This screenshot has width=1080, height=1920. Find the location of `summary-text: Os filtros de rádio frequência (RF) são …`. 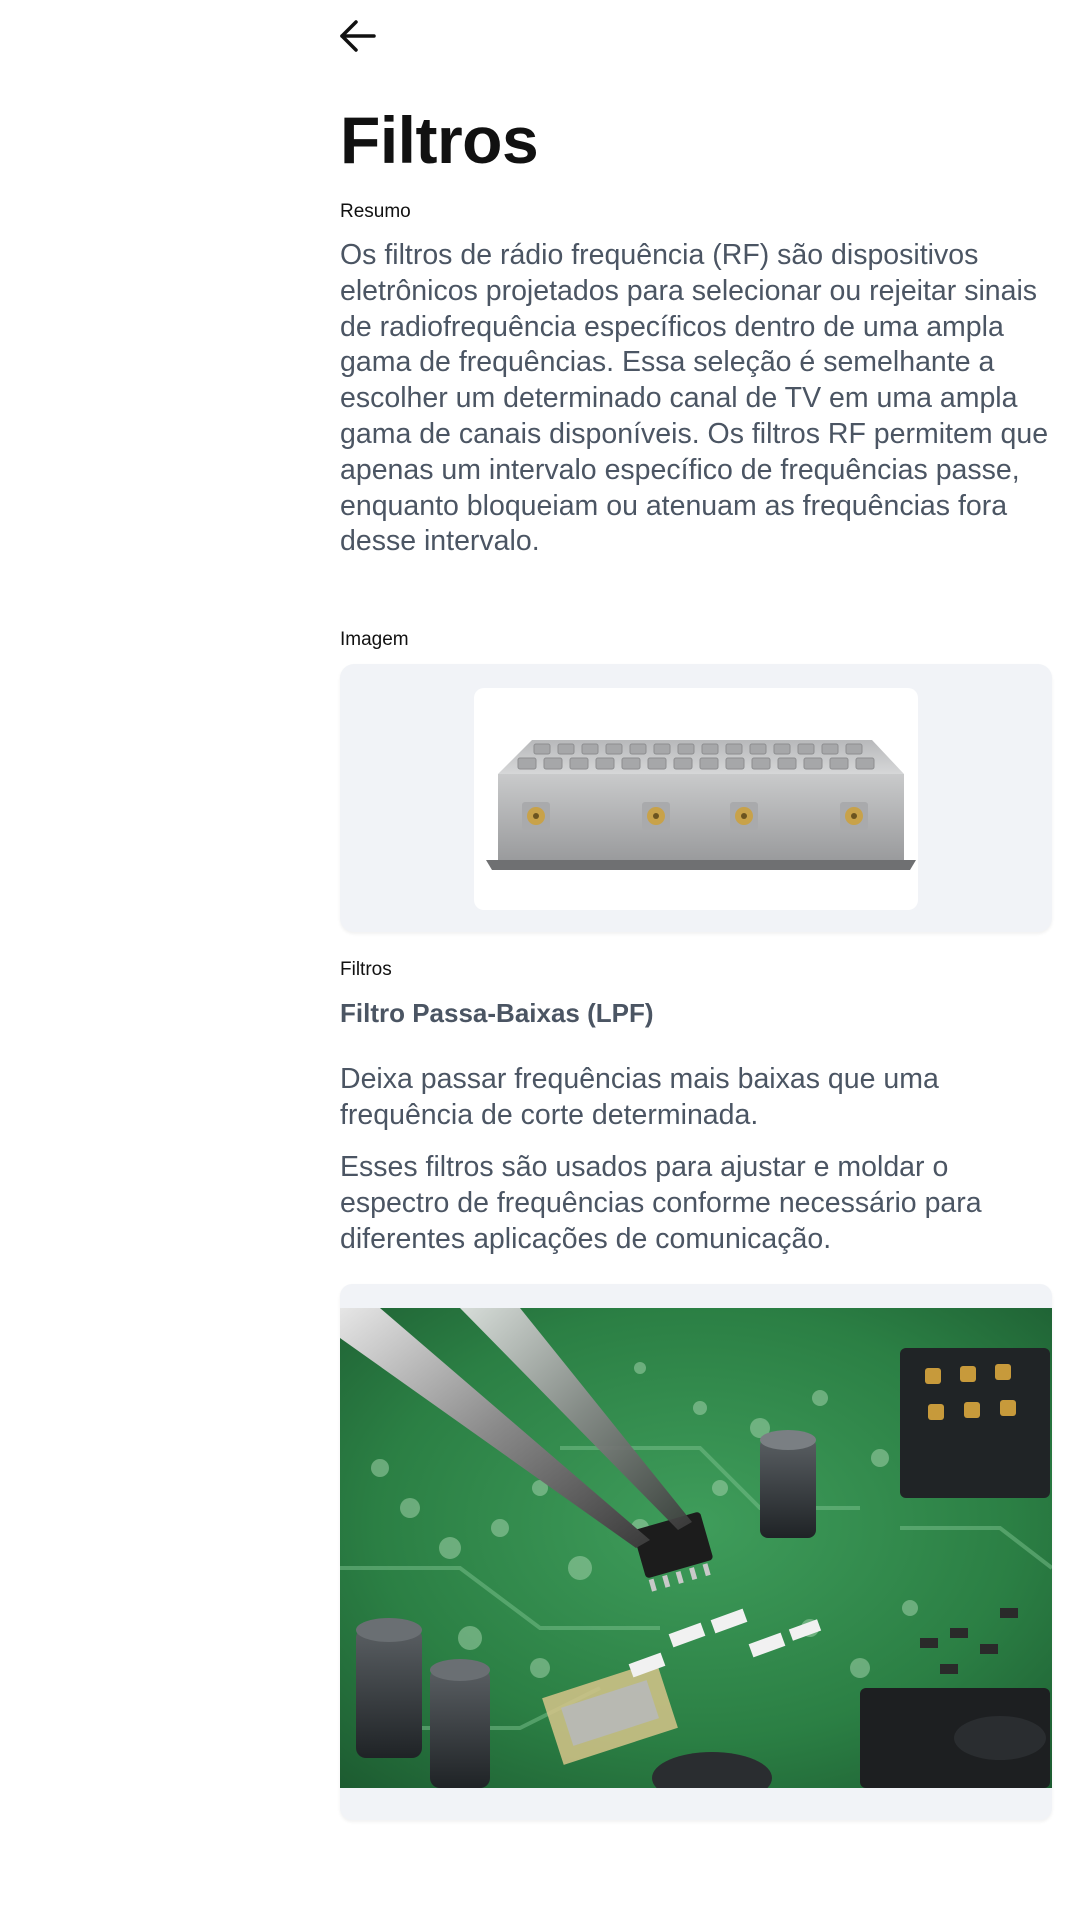

summary-text: Os filtros de rádio frequência (RF) são … is located at coordinates (694, 398).